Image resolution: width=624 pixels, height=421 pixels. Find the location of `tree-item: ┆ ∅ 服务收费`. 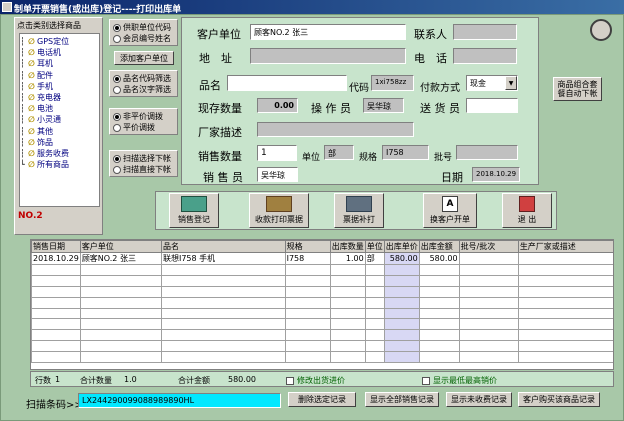

tree-item: ┆ ∅ 服务收费 is located at coordinates (59, 153).